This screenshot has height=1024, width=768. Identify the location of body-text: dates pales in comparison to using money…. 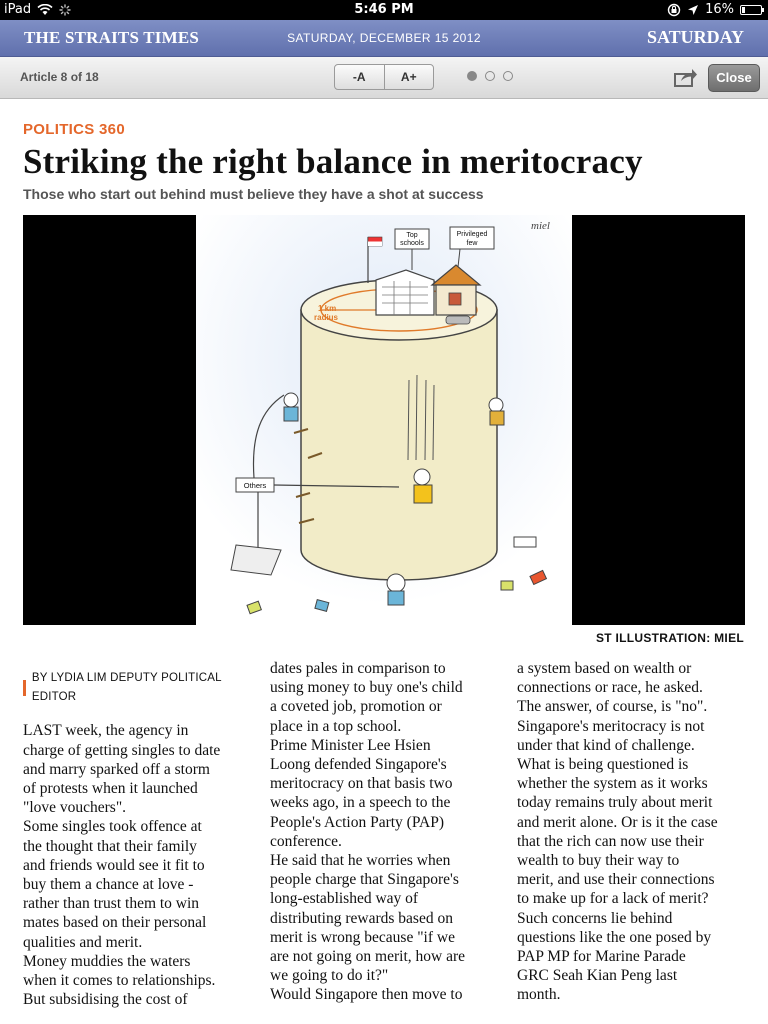
(367, 832).